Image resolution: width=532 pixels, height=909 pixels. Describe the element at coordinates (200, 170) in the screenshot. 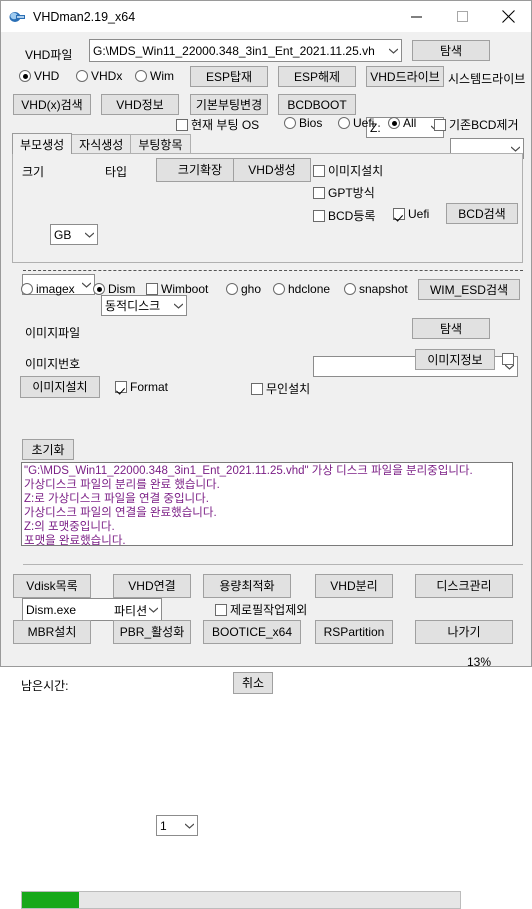

I see `expand-size-button: 크기확장` at that location.